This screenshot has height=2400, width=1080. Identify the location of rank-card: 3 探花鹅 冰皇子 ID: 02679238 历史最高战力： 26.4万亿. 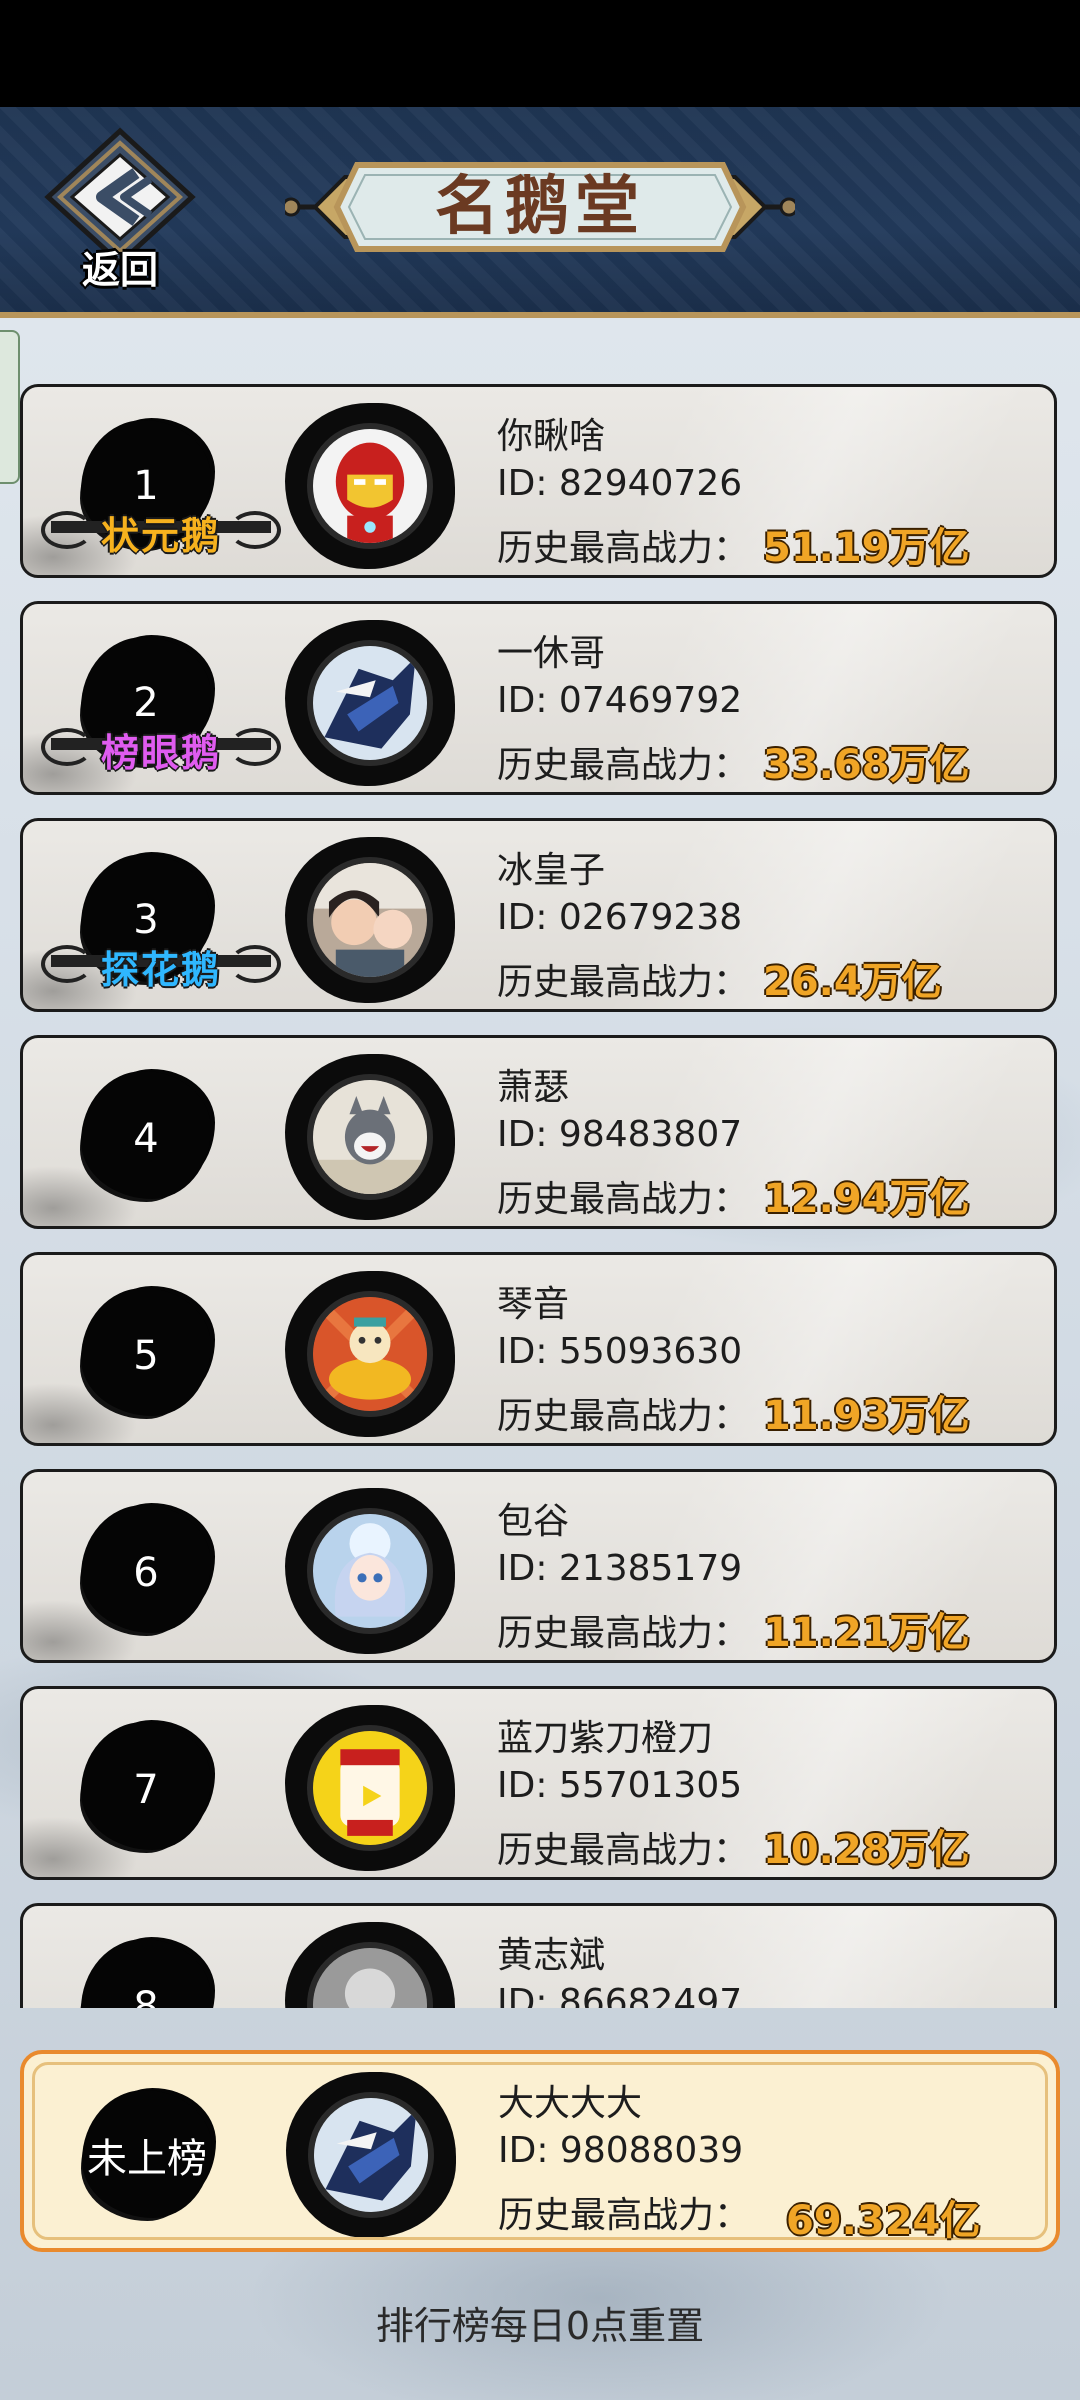
(538, 915).